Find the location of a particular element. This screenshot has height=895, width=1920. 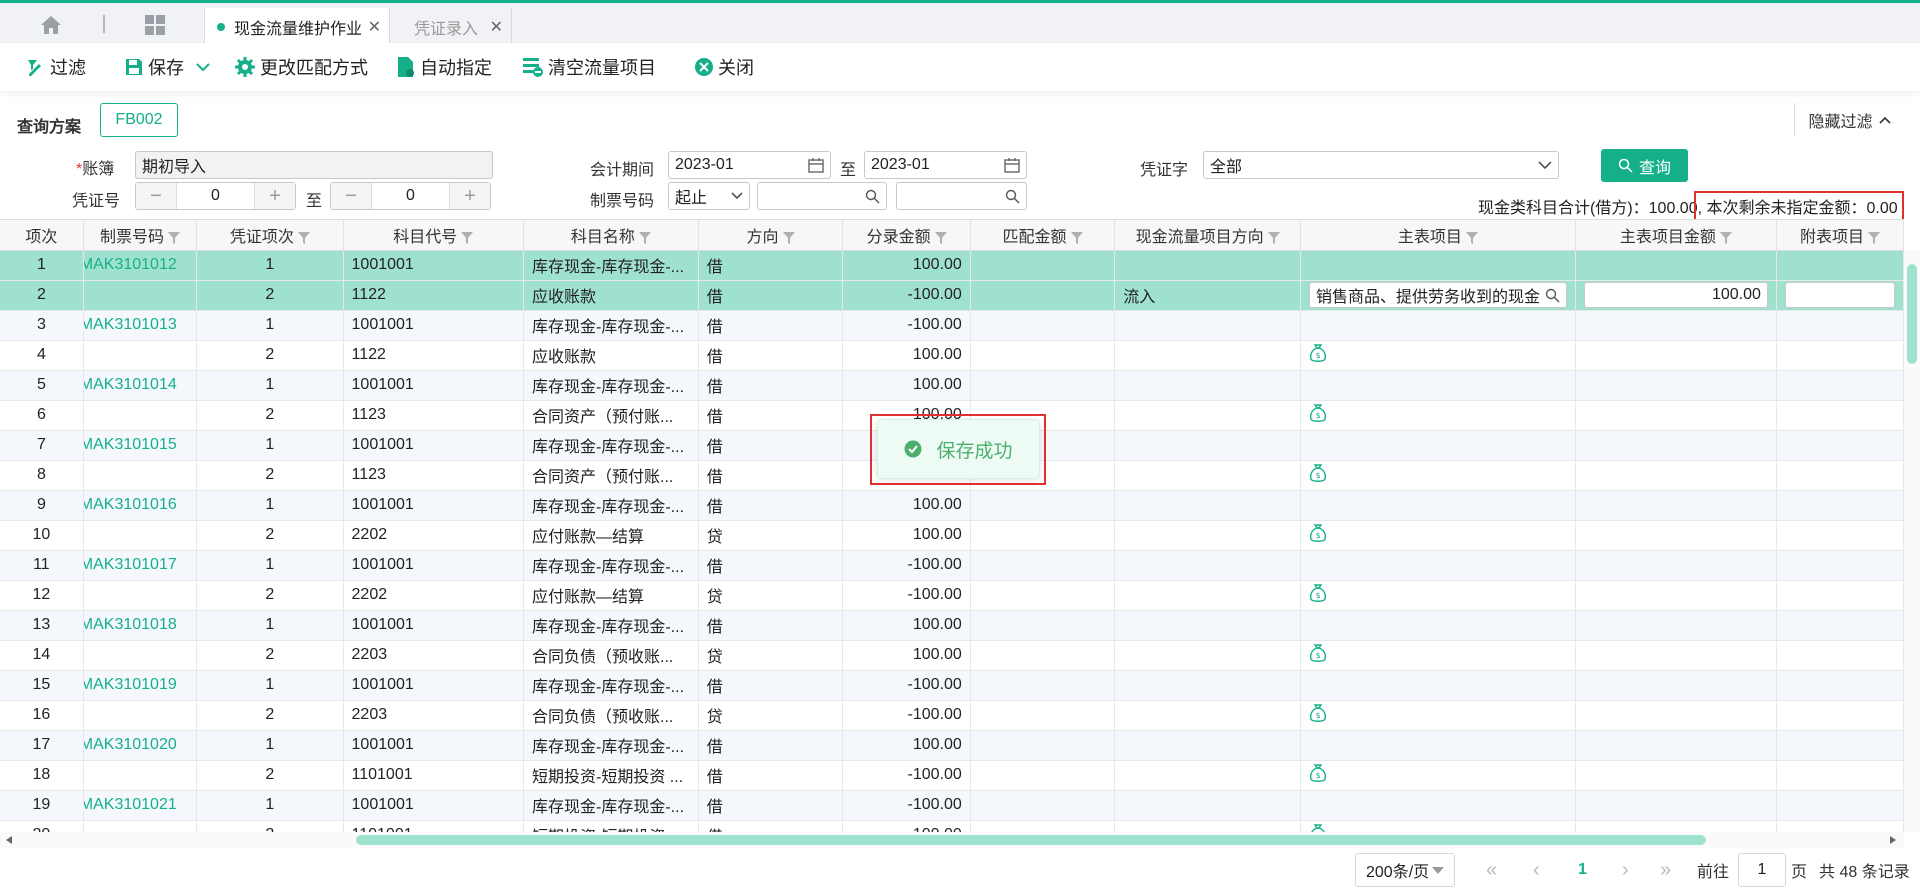

table-row: 10 2 2202 应付账款—结算贷 100.00 $ is located at coordinates (952, 535).